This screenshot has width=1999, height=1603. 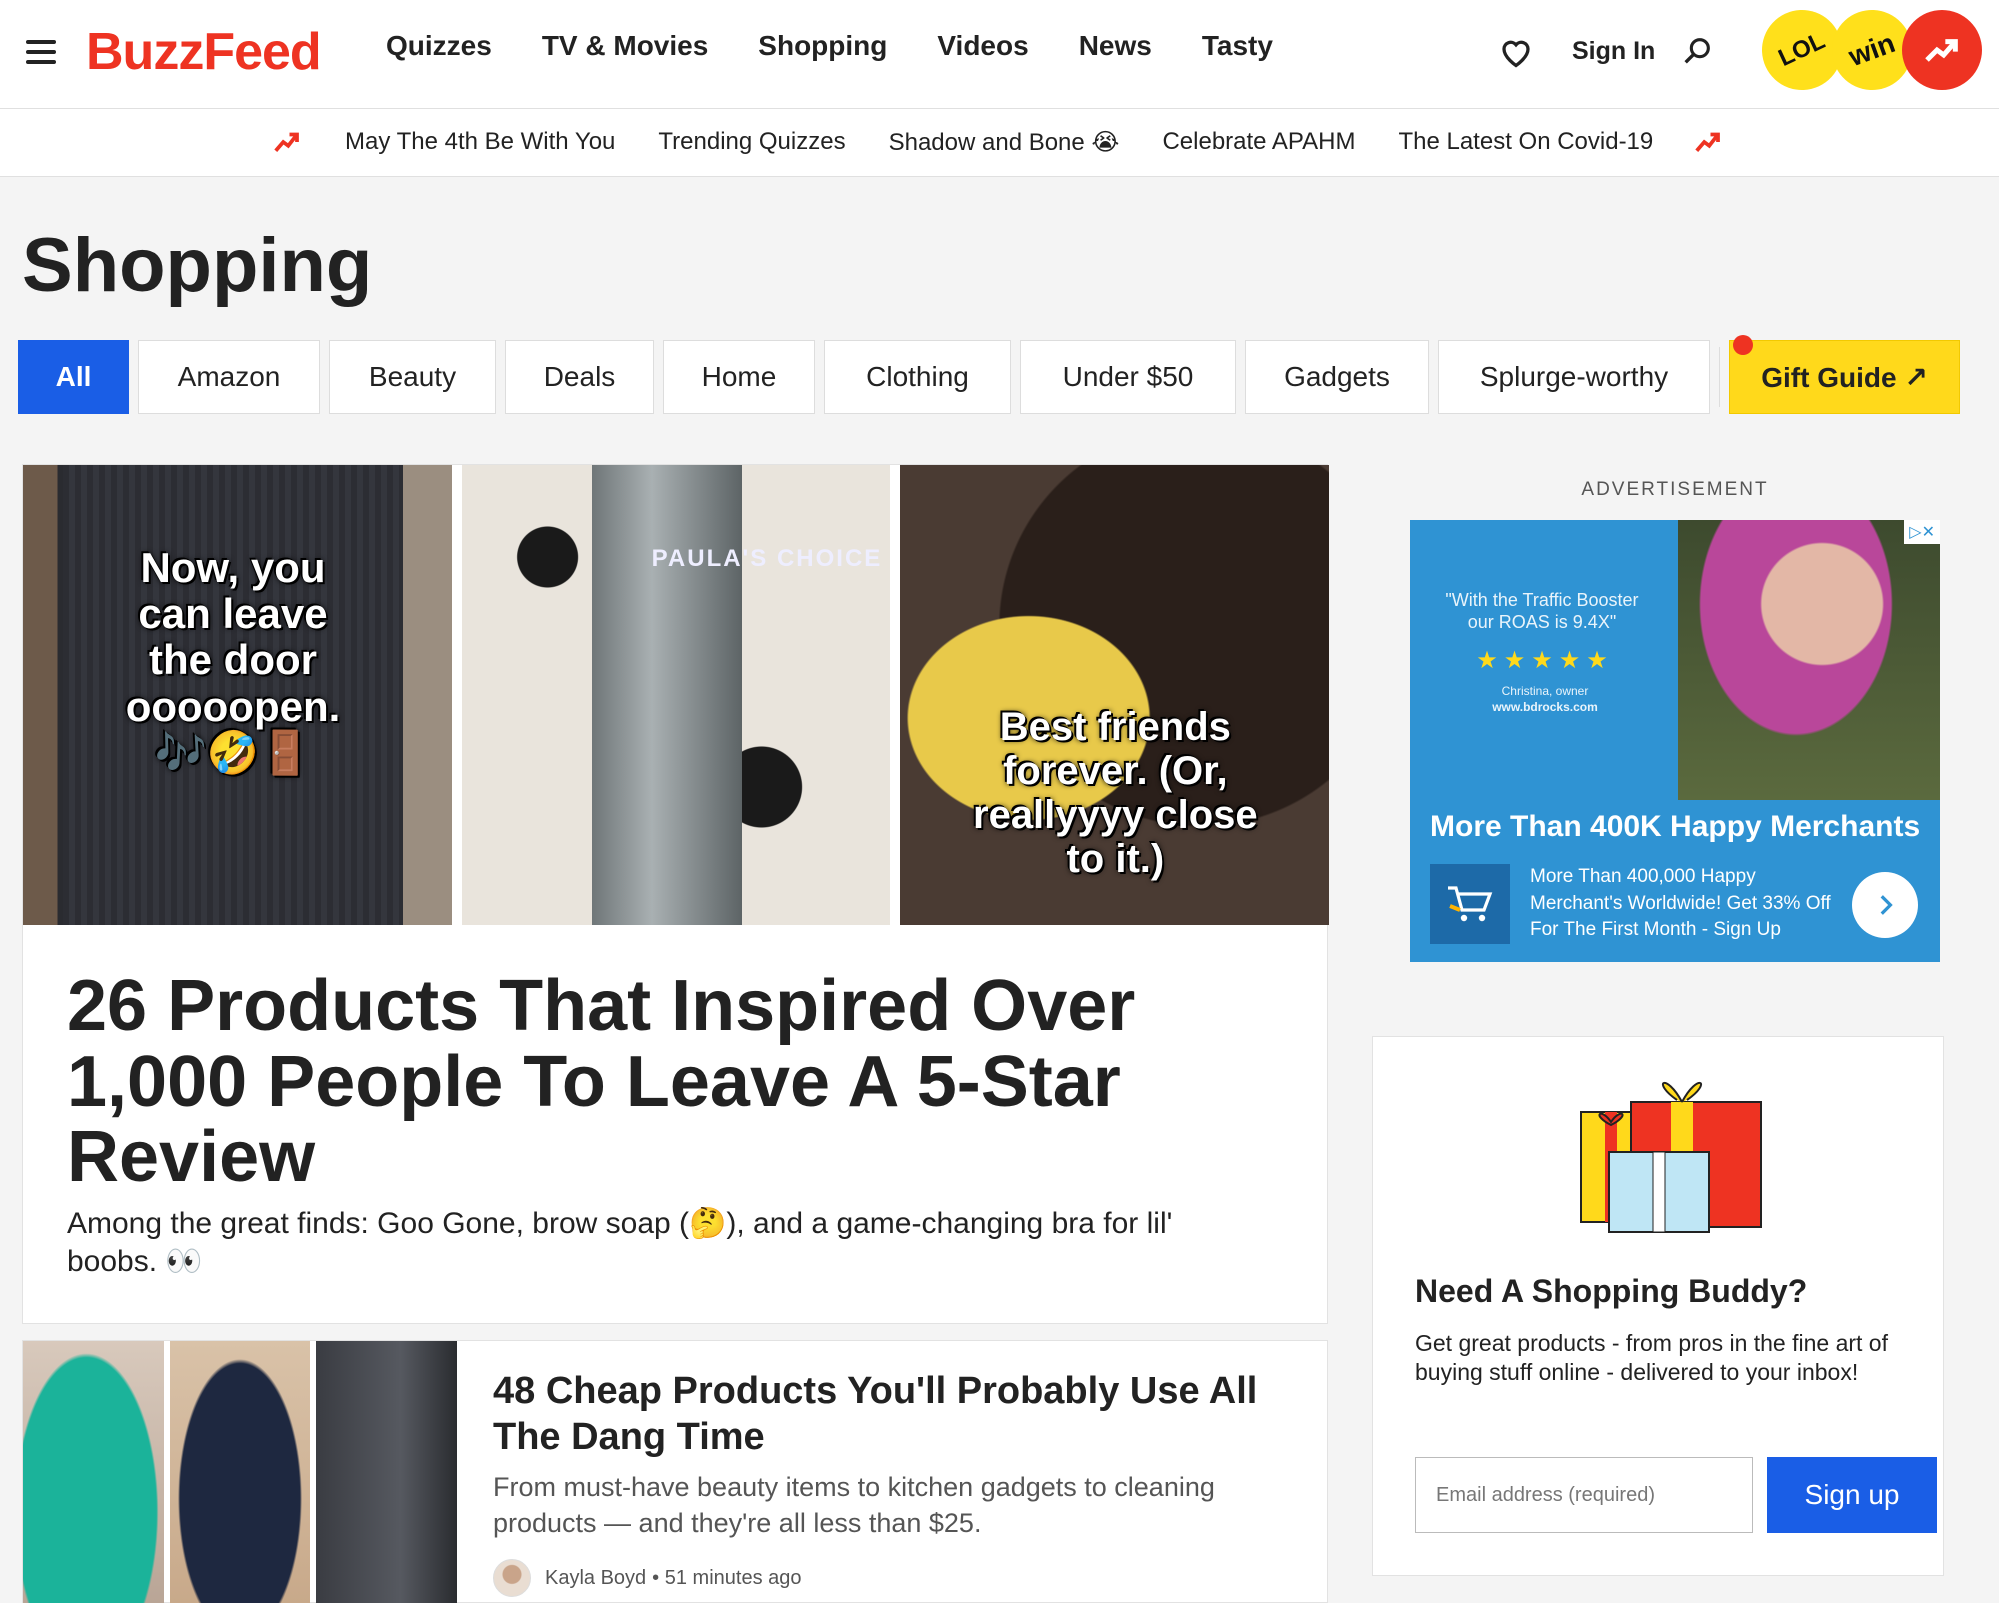 I want to click on feature-image-bottle: PAULA'S CHOICE, so click(x=676, y=695).